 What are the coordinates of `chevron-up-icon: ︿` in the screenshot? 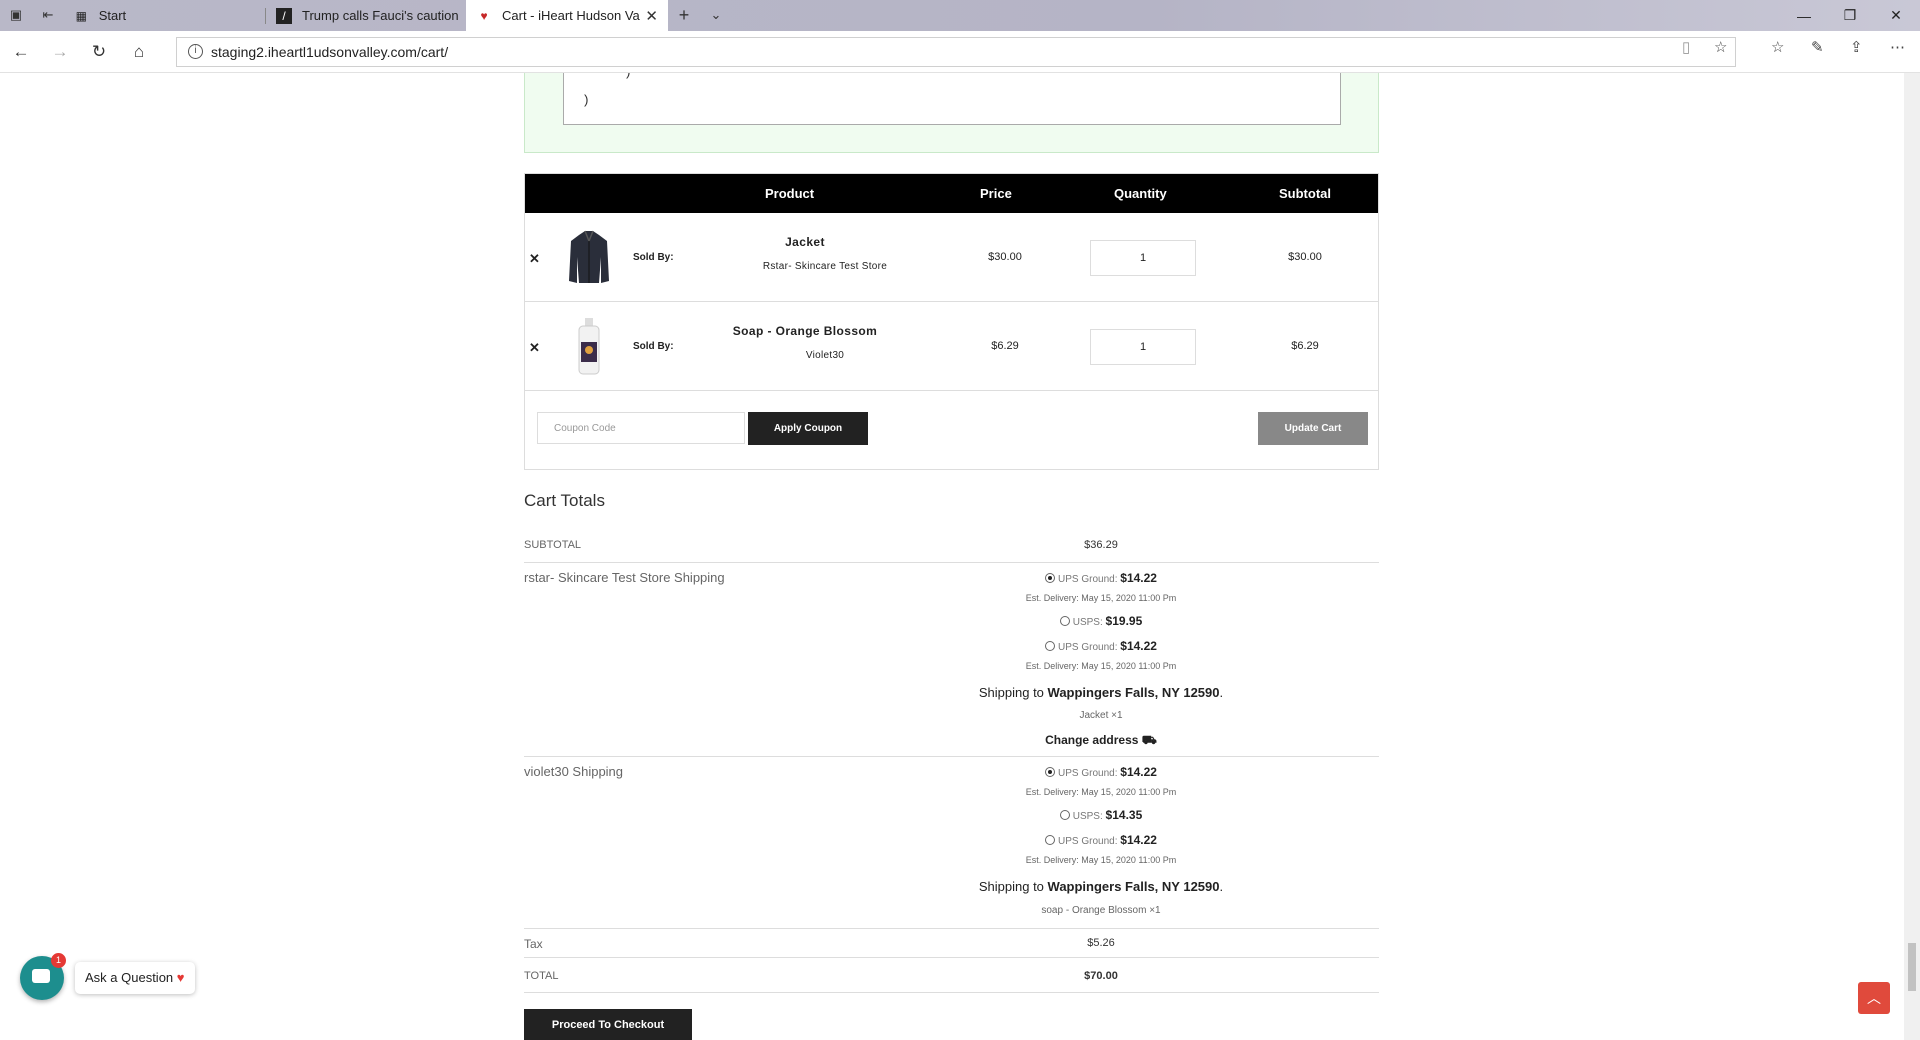 It's located at (1874, 998).